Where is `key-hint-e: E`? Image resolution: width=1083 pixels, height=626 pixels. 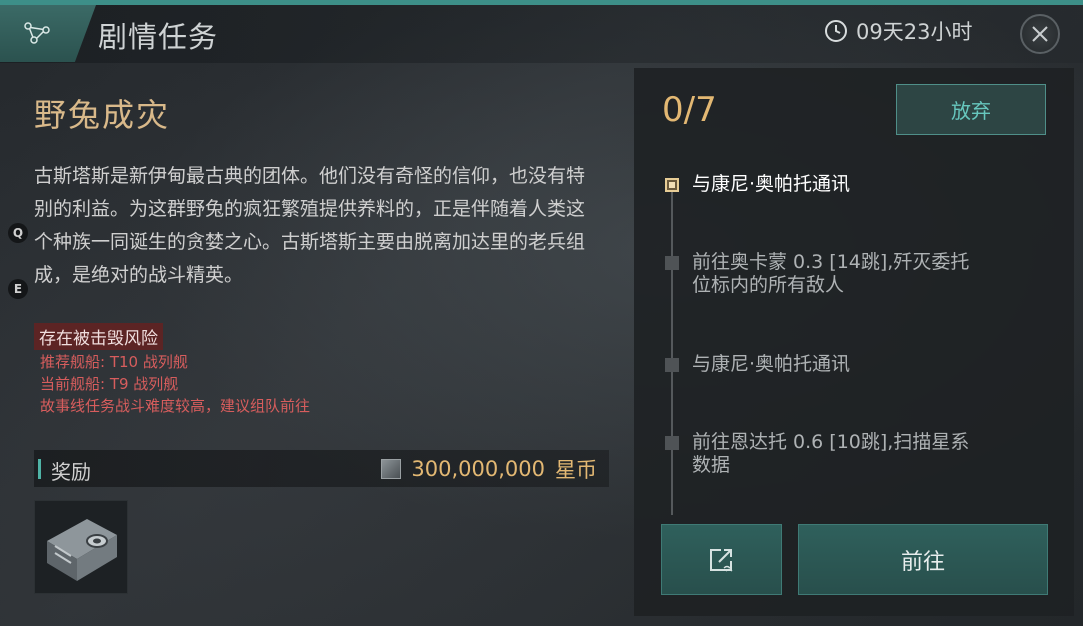
key-hint-e: E is located at coordinates (18, 289).